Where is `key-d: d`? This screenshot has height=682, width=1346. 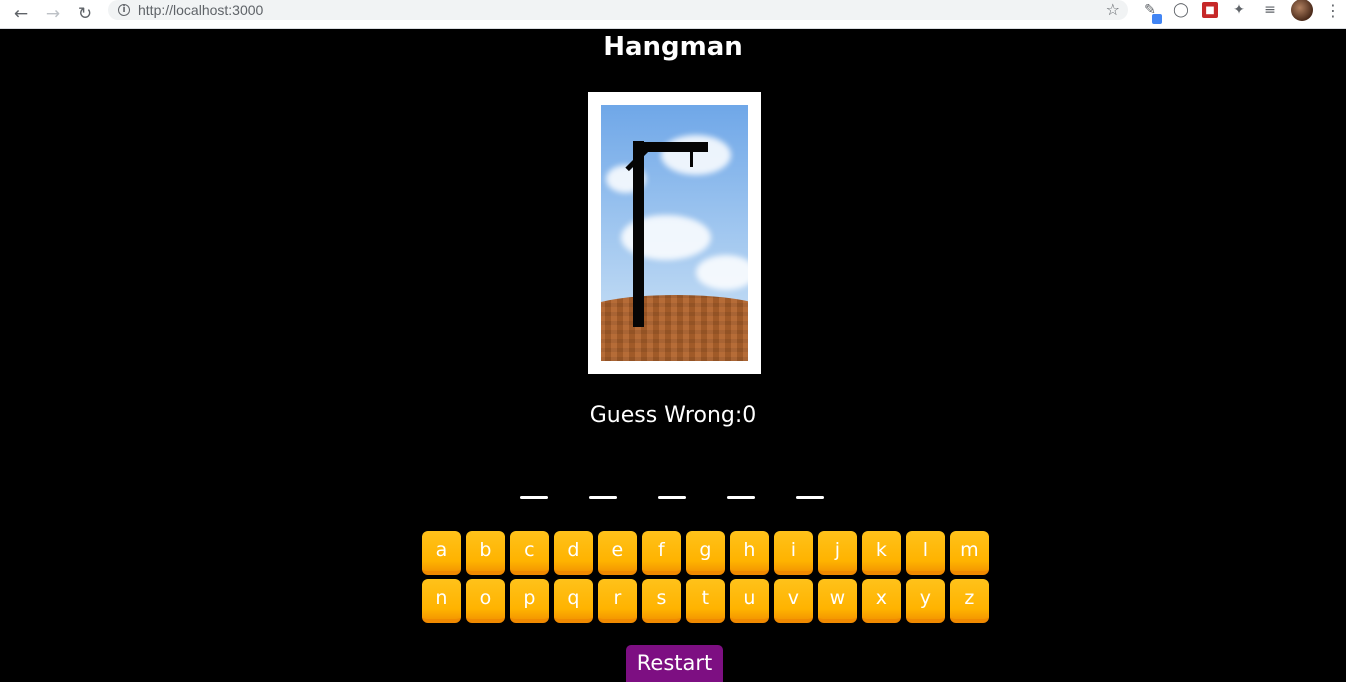 key-d: d is located at coordinates (573, 553).